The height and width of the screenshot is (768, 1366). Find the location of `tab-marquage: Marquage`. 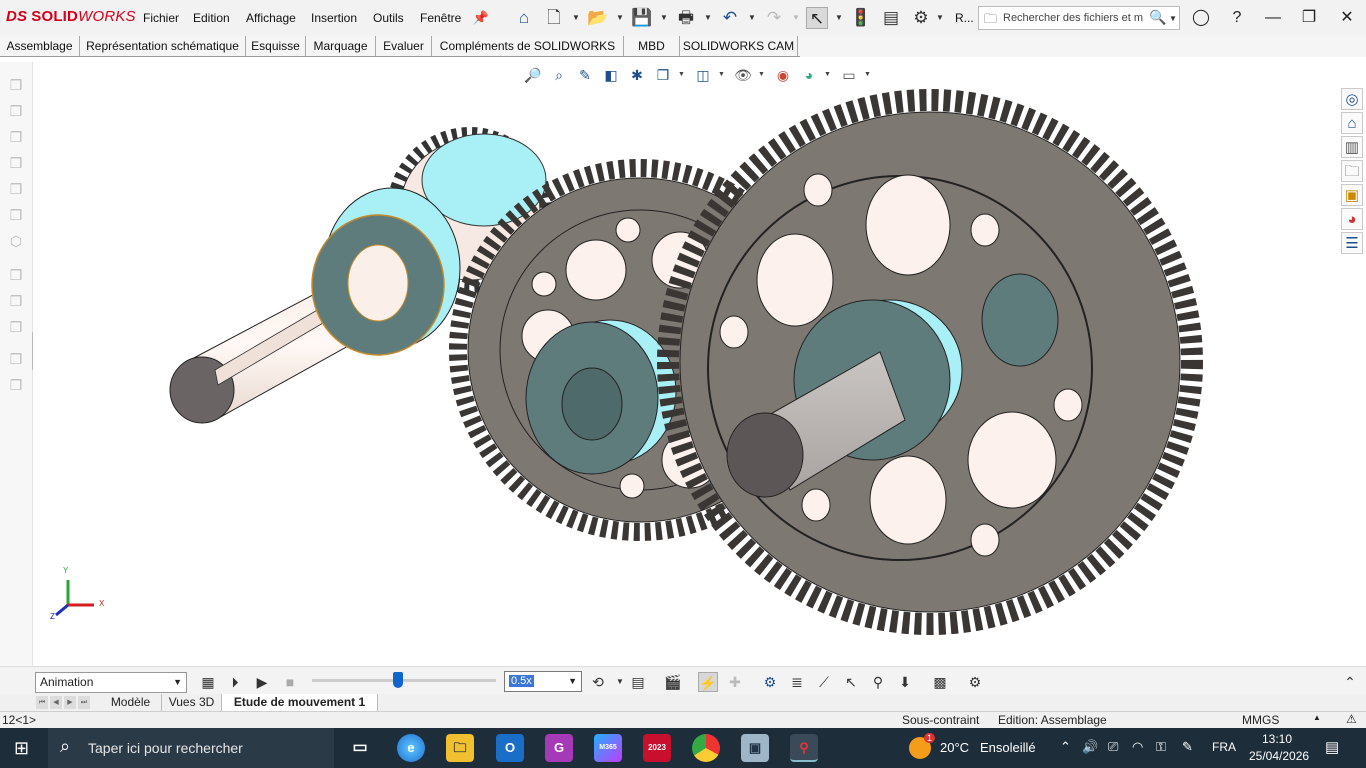

tab-marquage: Marquage is located at coordinates (341, 46).